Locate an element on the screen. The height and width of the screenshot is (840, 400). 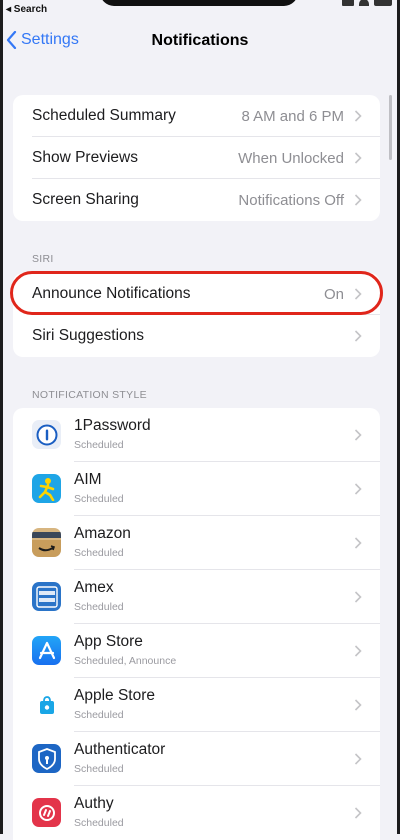
scheduled-summary-row: Scheduled Summary 8 AM and 6 PM is located at coordinates (196, 116).